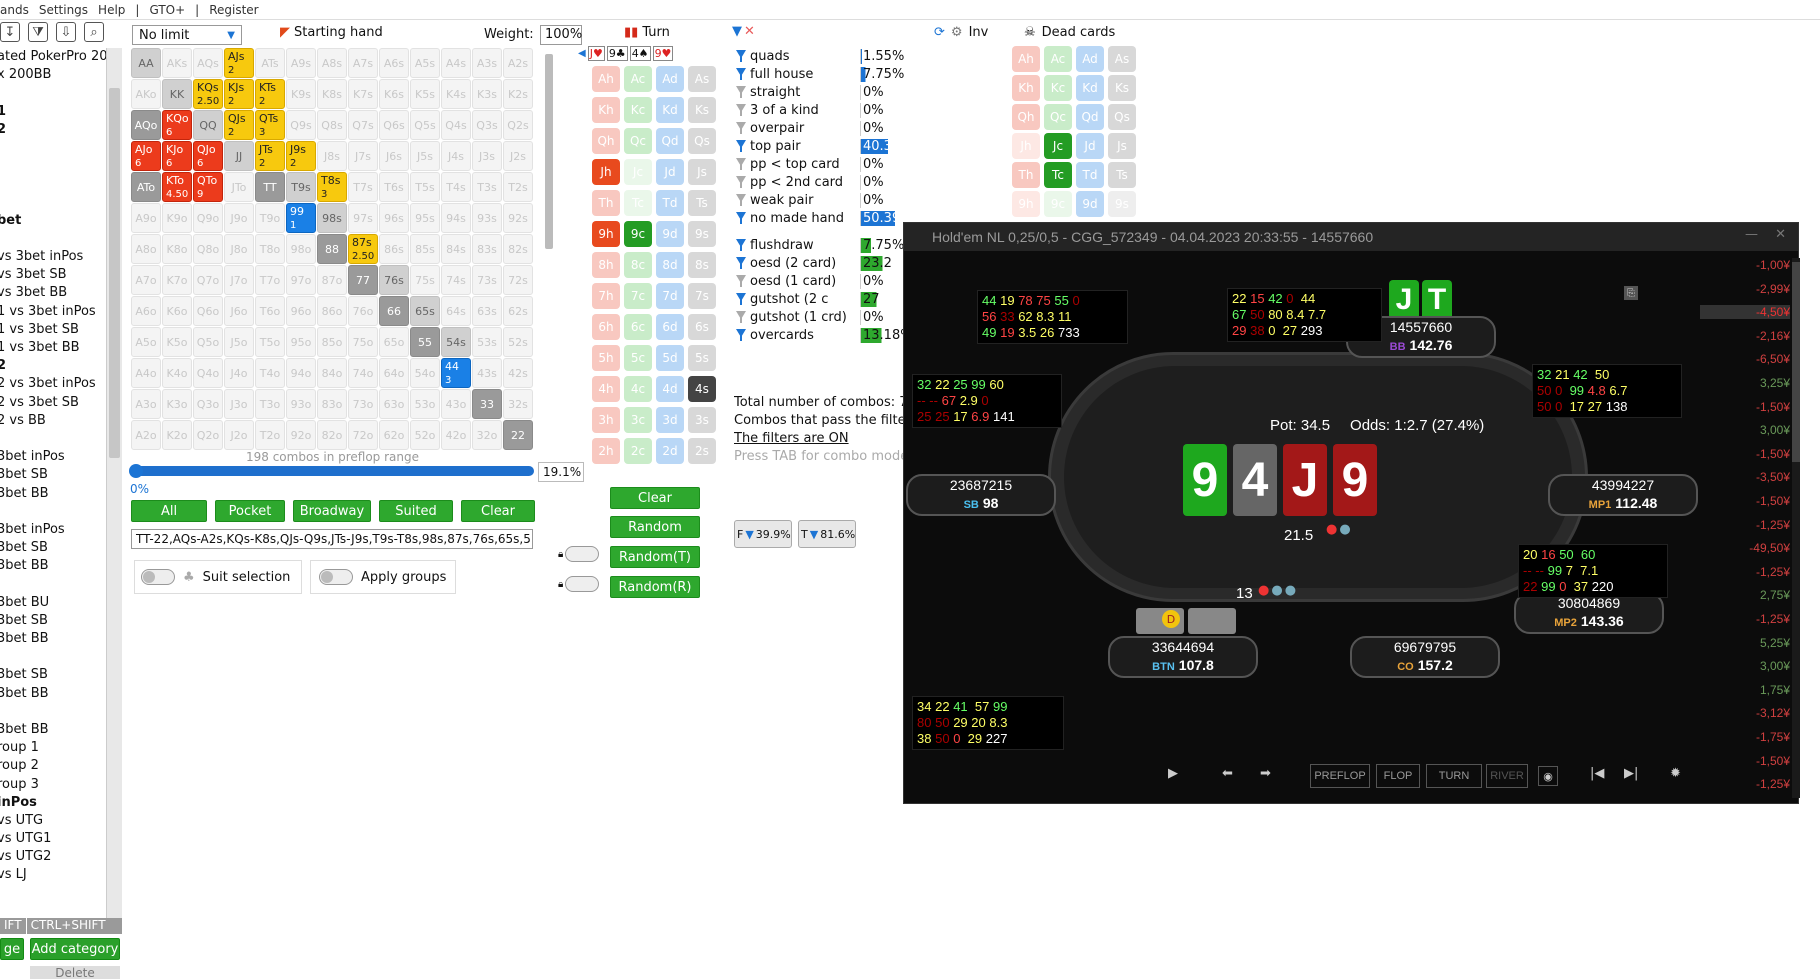 This screenshot has width=1820, height=979. Describe the element at coordinates (518, 404) in the screenshot. I see `range-cell: 32s` at that location.